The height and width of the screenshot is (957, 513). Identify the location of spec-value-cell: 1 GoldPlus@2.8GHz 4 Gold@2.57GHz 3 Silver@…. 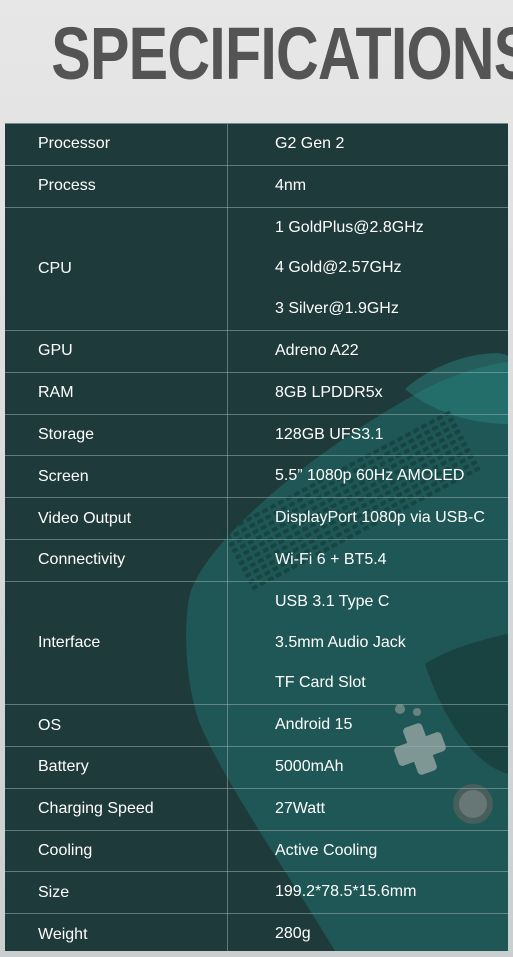
(367, 269).